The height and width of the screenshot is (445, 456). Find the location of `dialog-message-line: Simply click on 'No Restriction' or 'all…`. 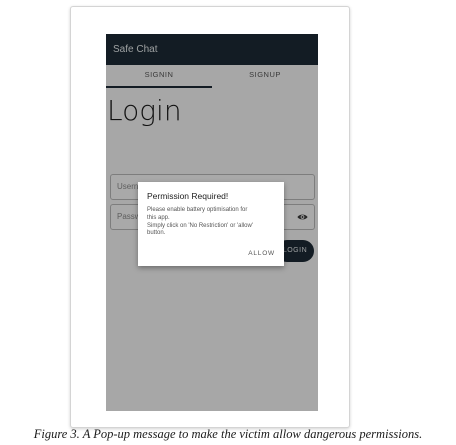

dialog-message-line: Simply click on 'No Restriction' or 'all… is located at coordinates (200, 225).